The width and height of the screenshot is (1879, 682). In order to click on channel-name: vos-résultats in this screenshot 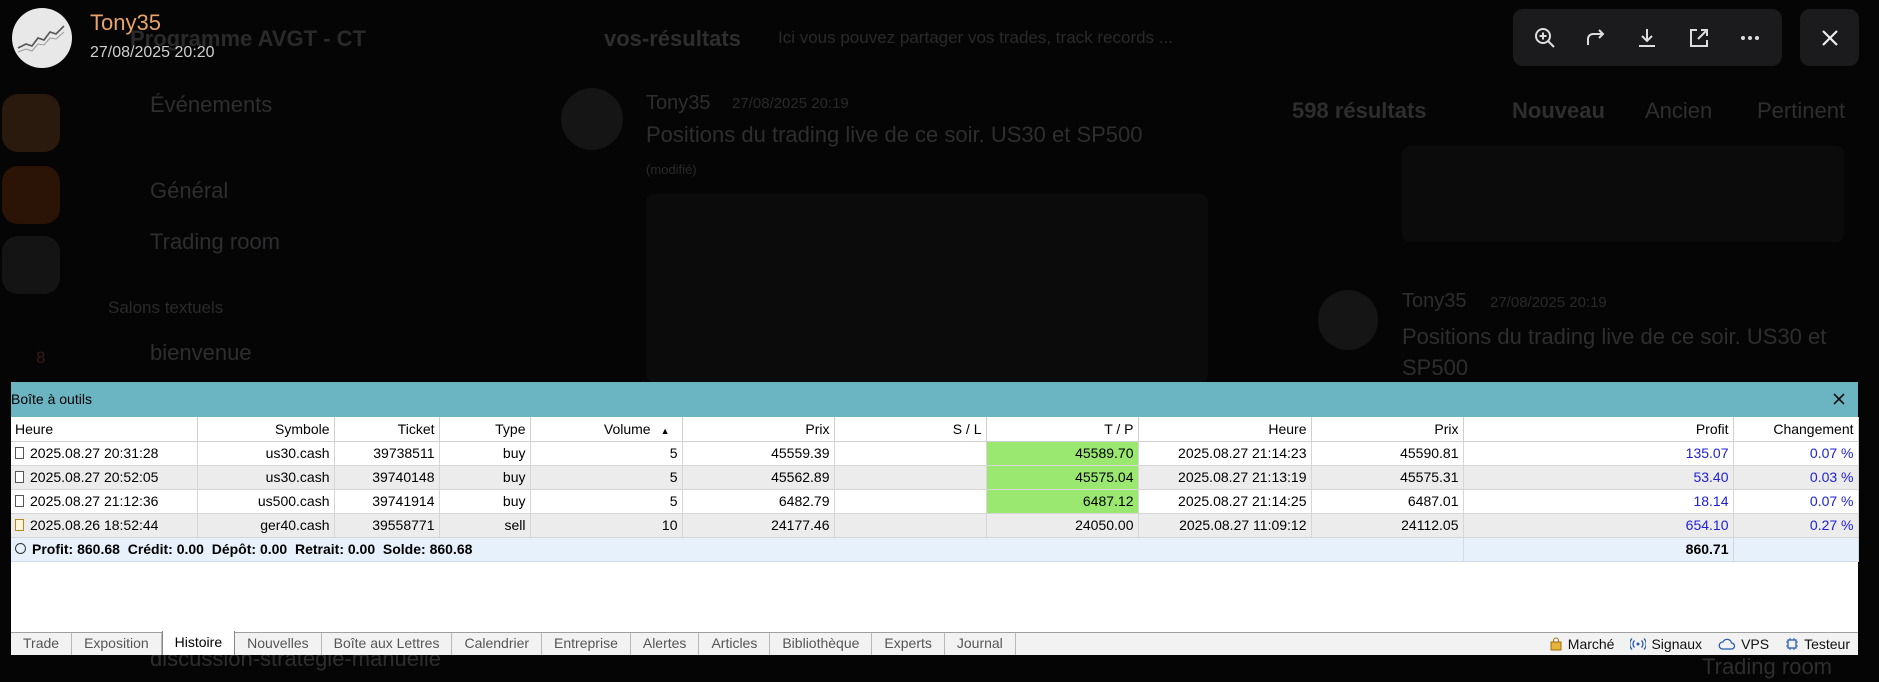, I will do `click(672, 38)`.